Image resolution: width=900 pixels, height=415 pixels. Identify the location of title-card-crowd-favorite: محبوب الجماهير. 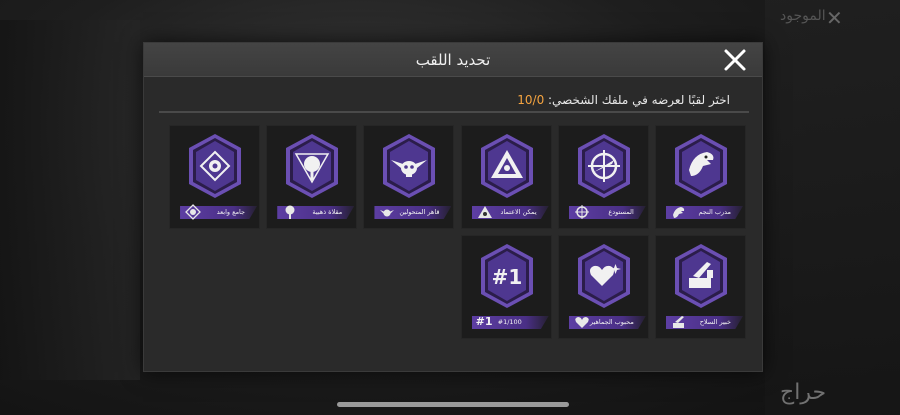
(603, 287).